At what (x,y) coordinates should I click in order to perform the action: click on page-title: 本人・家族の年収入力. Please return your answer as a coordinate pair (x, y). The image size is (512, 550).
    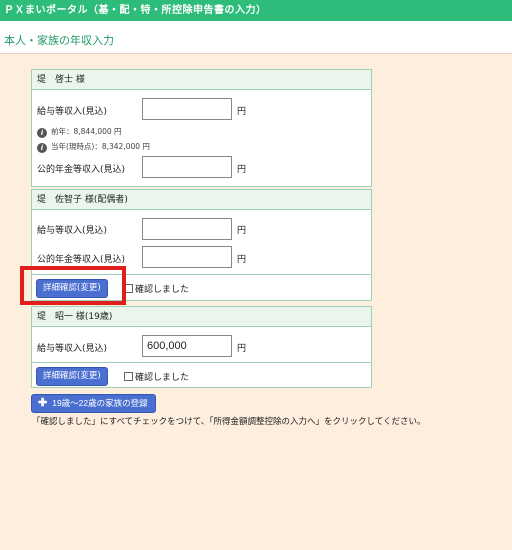
    Looking at the image, I should click on (59, 40).